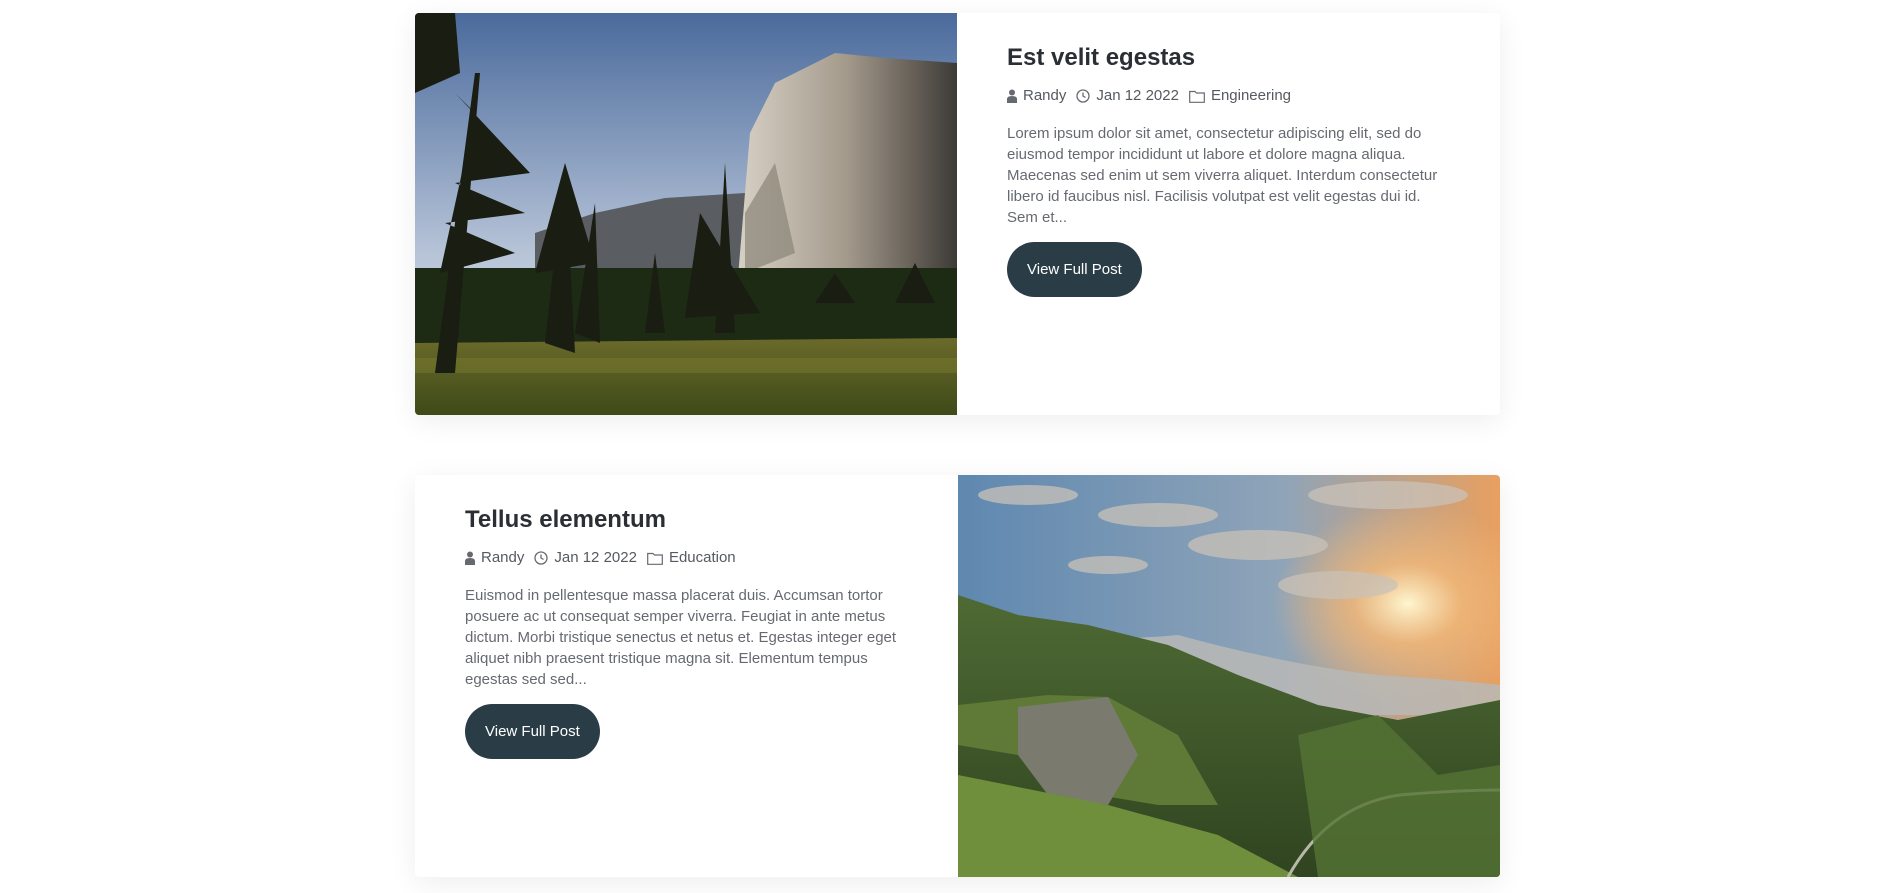 The height and width of the screenshot is (893, 1902). I want to click on post-meta: Randy Jan 12 2022 Education, so click(695, 558).